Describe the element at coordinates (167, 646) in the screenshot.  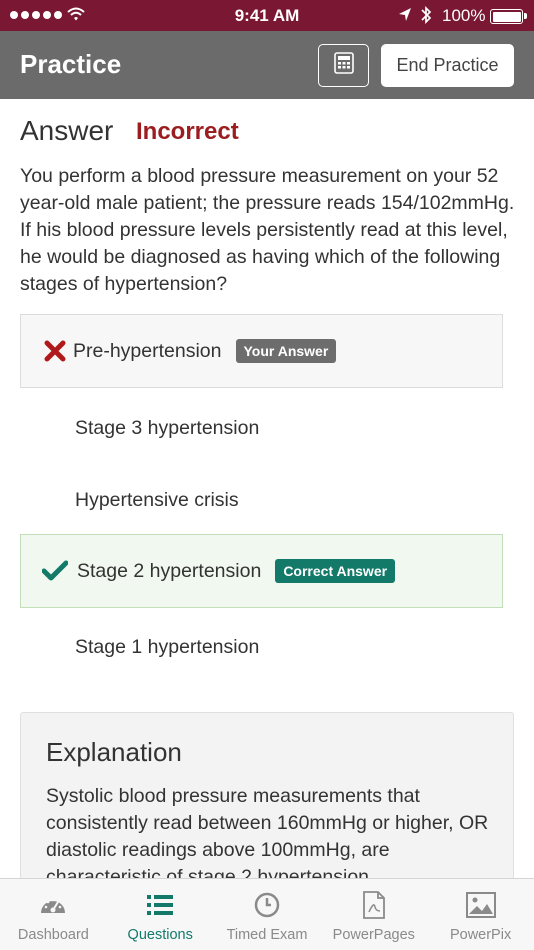
I see `option-label: Stage 1 hypertension` at that location.